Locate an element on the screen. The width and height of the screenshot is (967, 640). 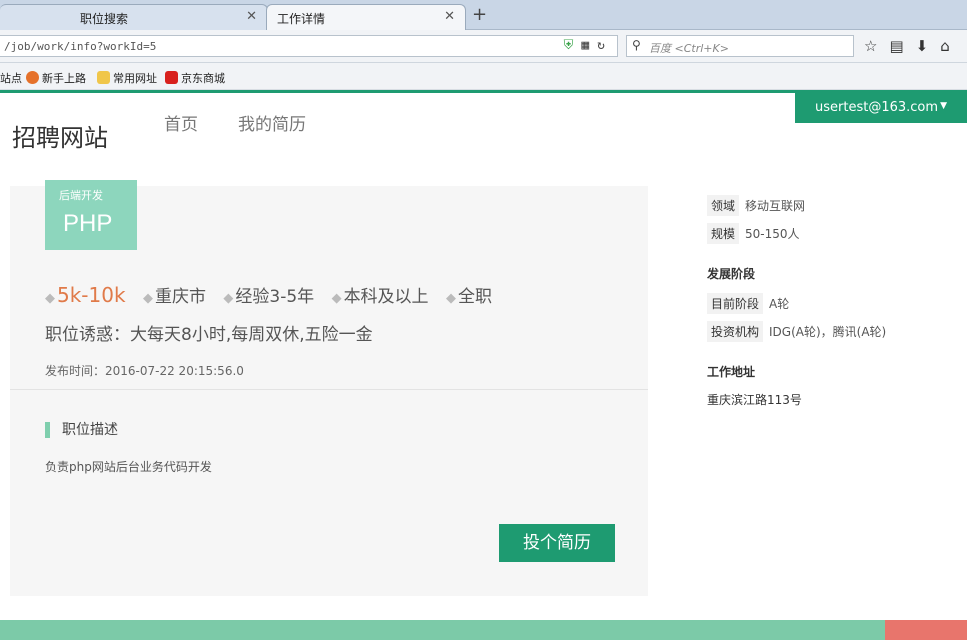
bookmark-jd: 京东商城 is located at coordinates (195, 78).